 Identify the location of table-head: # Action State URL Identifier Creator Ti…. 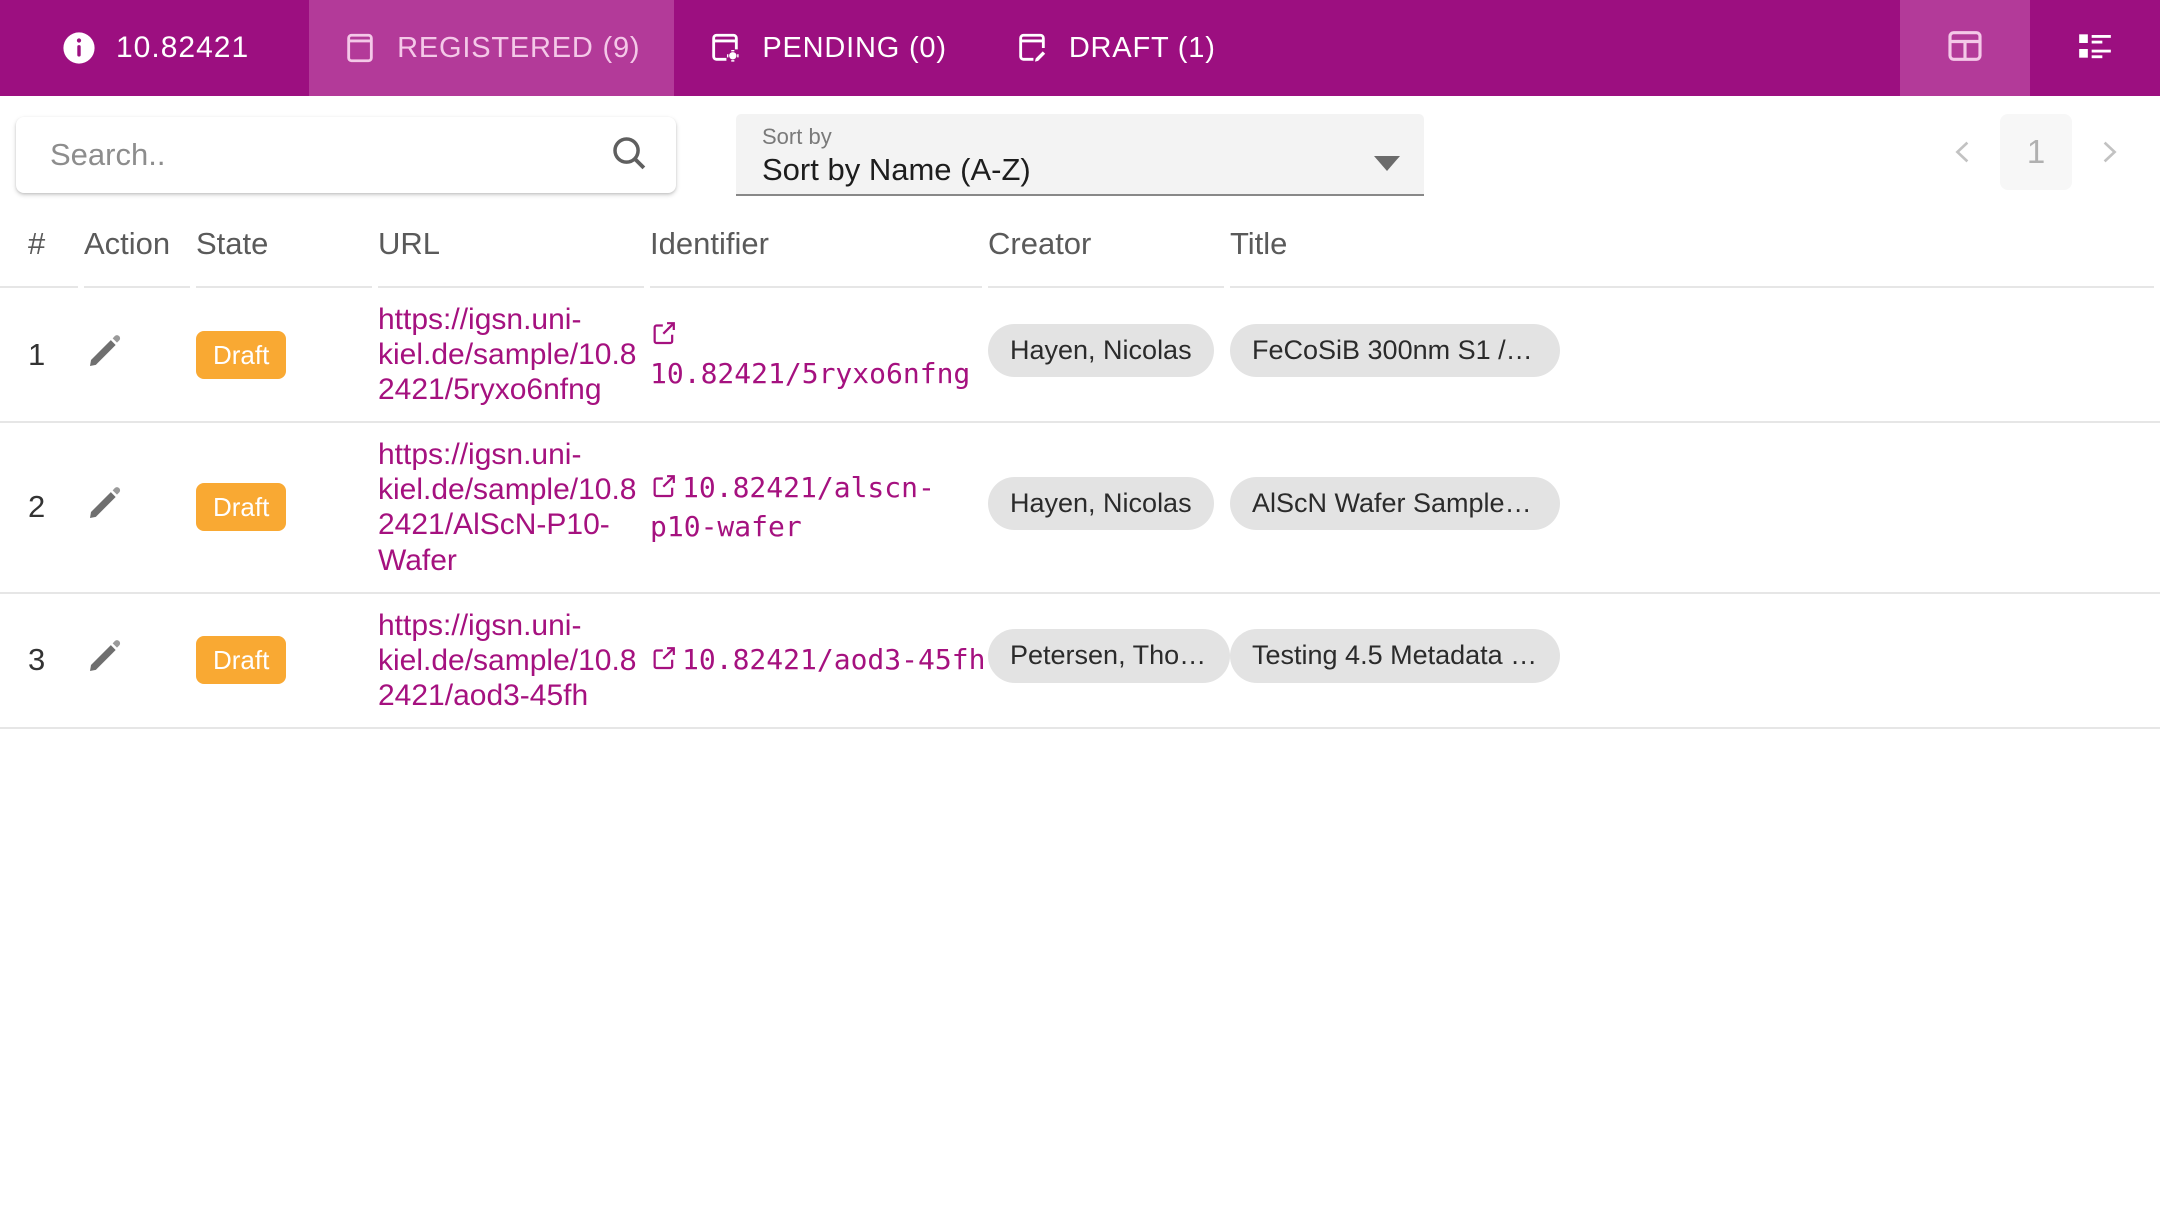
(1080, 247).